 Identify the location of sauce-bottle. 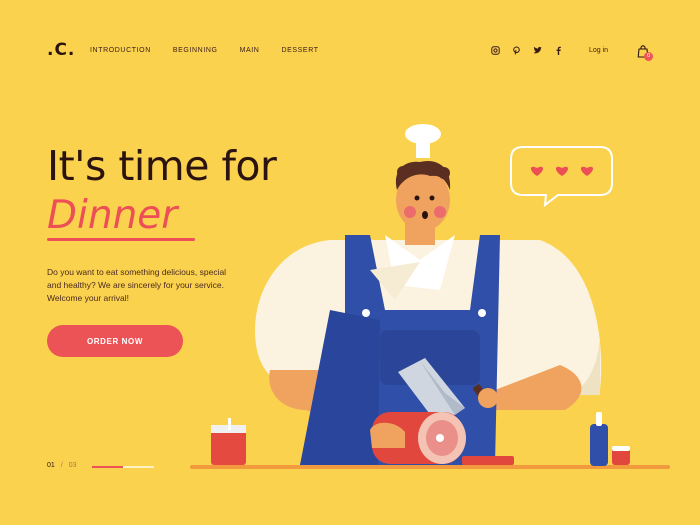
(610, 439).